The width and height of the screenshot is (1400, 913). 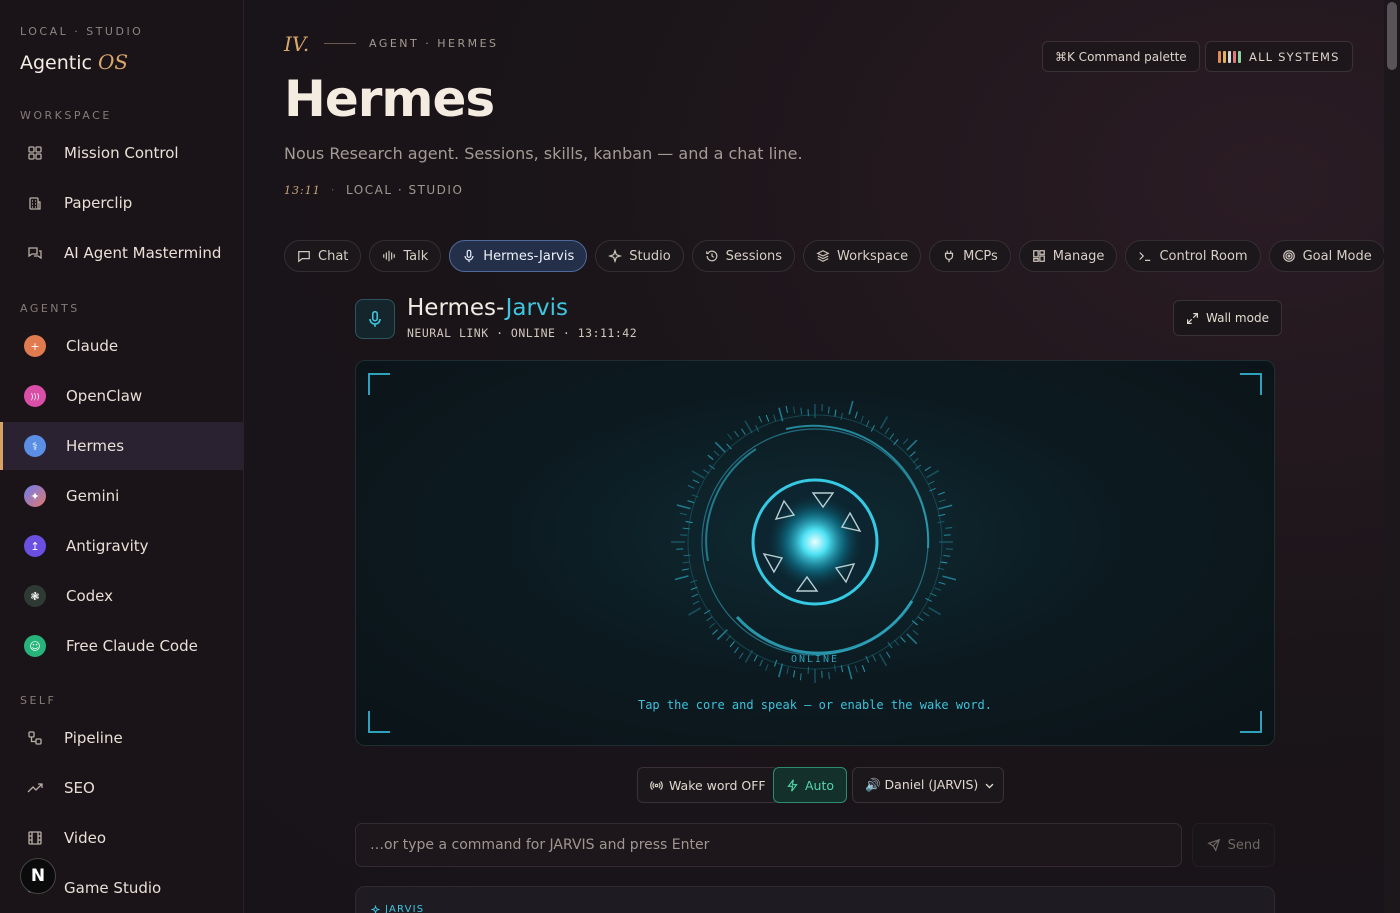 I want to click on sidebar-item-gemini: ✦ Gemini, so click(x=121, y=496).